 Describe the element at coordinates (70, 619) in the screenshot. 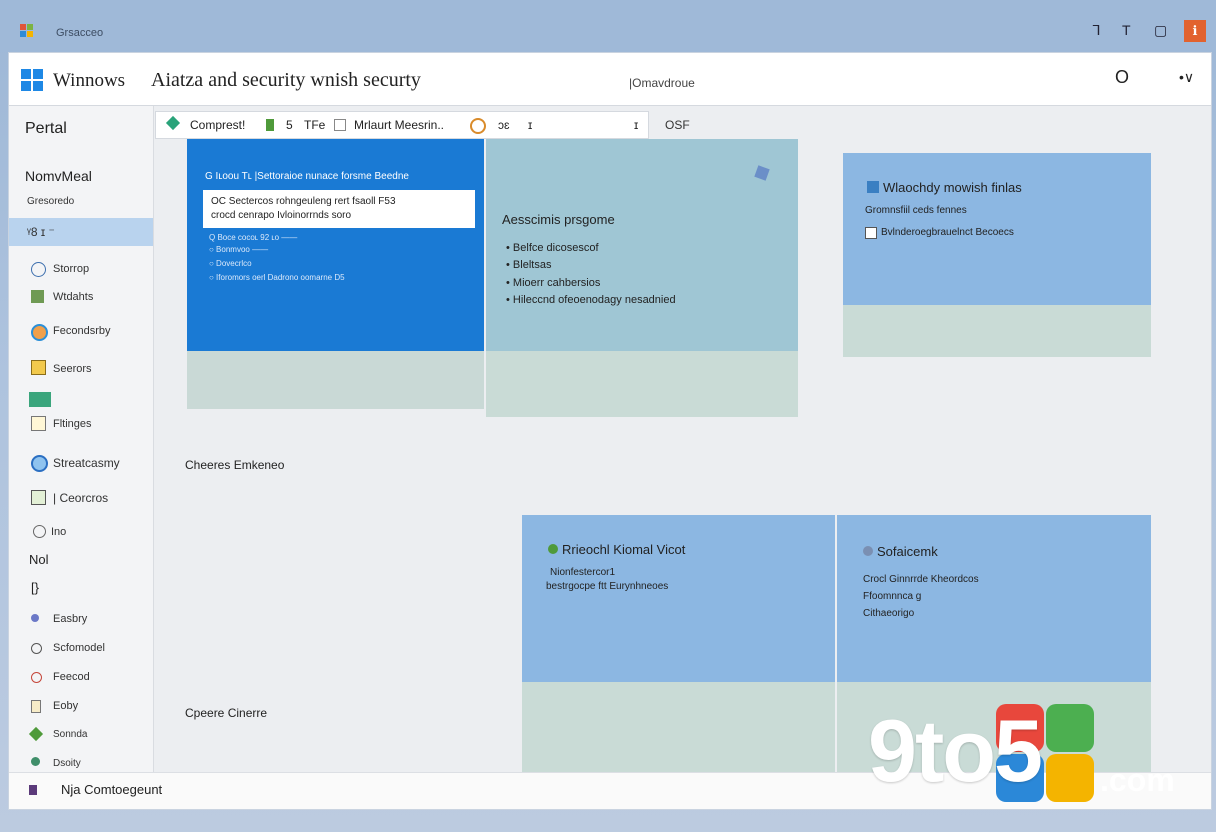

I see `sidebar-item-label: Easbry` at that location.